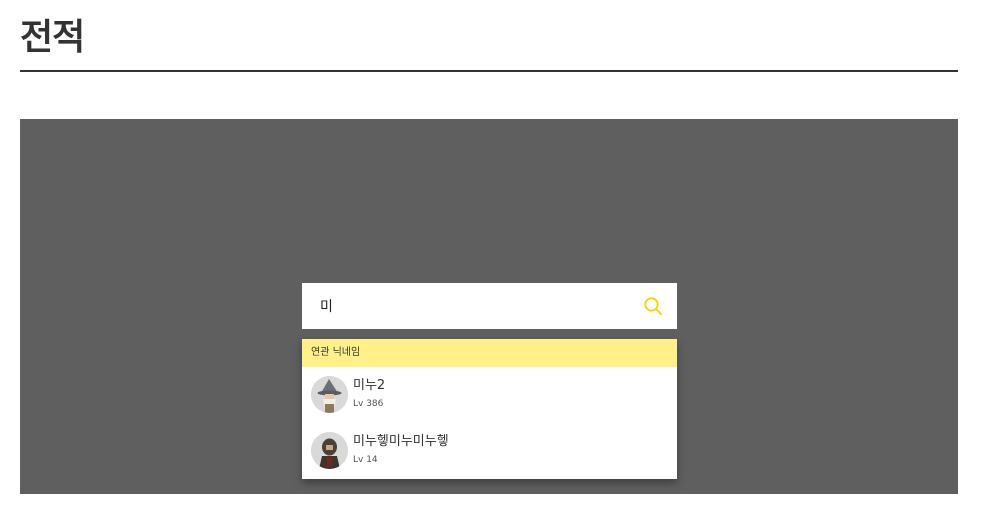 The image size is (987, 516). Describe the element at coordinates (489, 71) in the screenshot. I see `title-divider` at that location.